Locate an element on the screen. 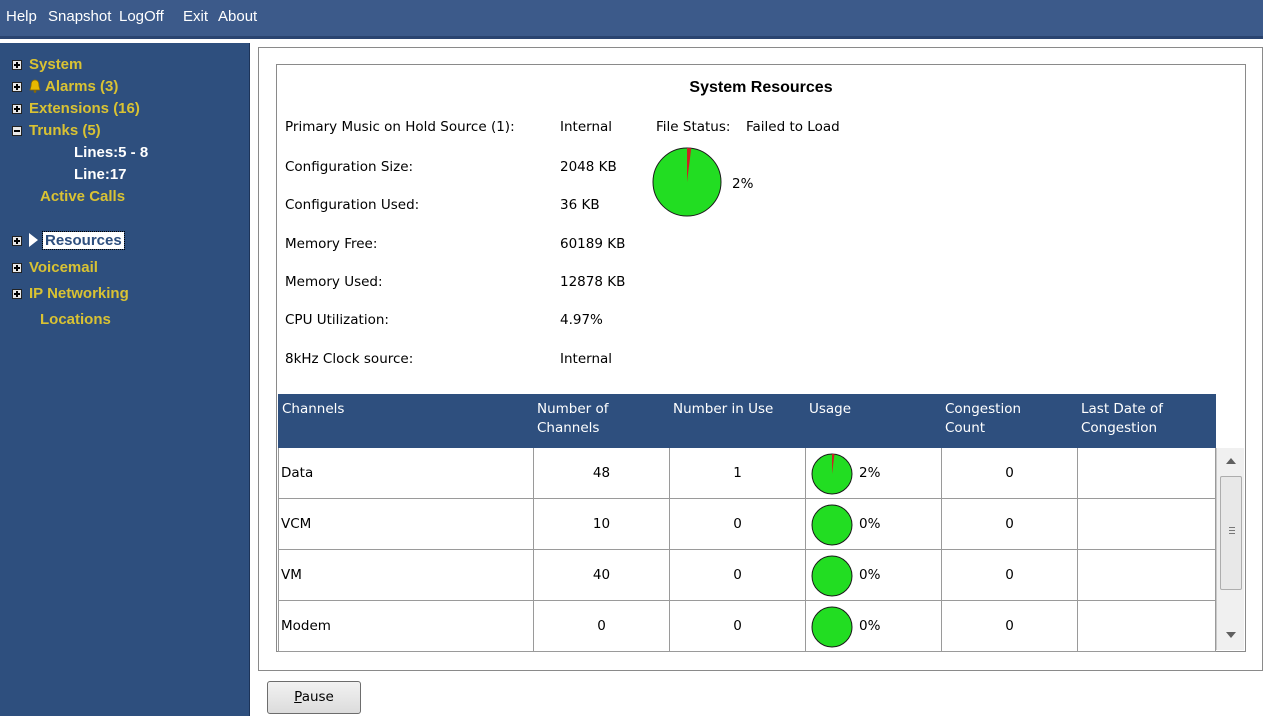 This screenshot has height=716, width=1263. tree-item-label: Trunks (5) is located at coordinates (65, 130).